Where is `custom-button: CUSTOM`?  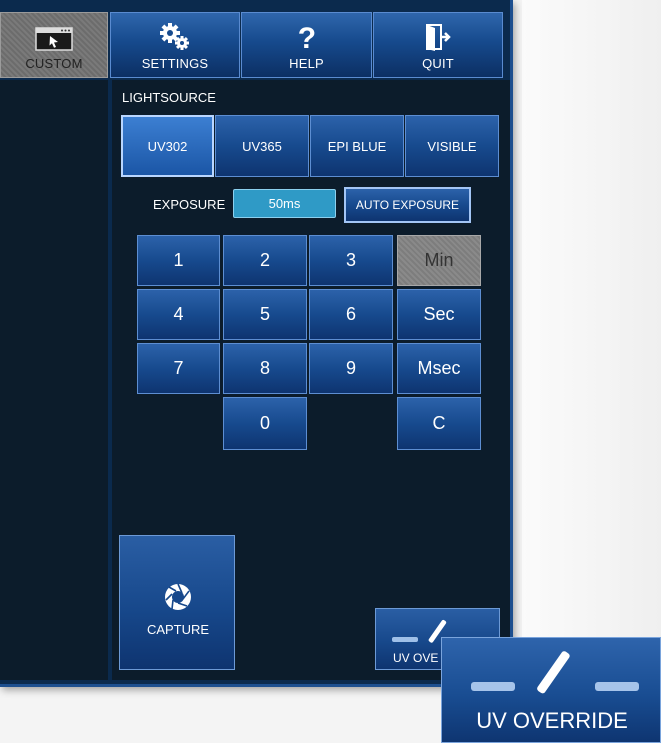
custom-button: CUSTOM is located at coordinates (54, 45).